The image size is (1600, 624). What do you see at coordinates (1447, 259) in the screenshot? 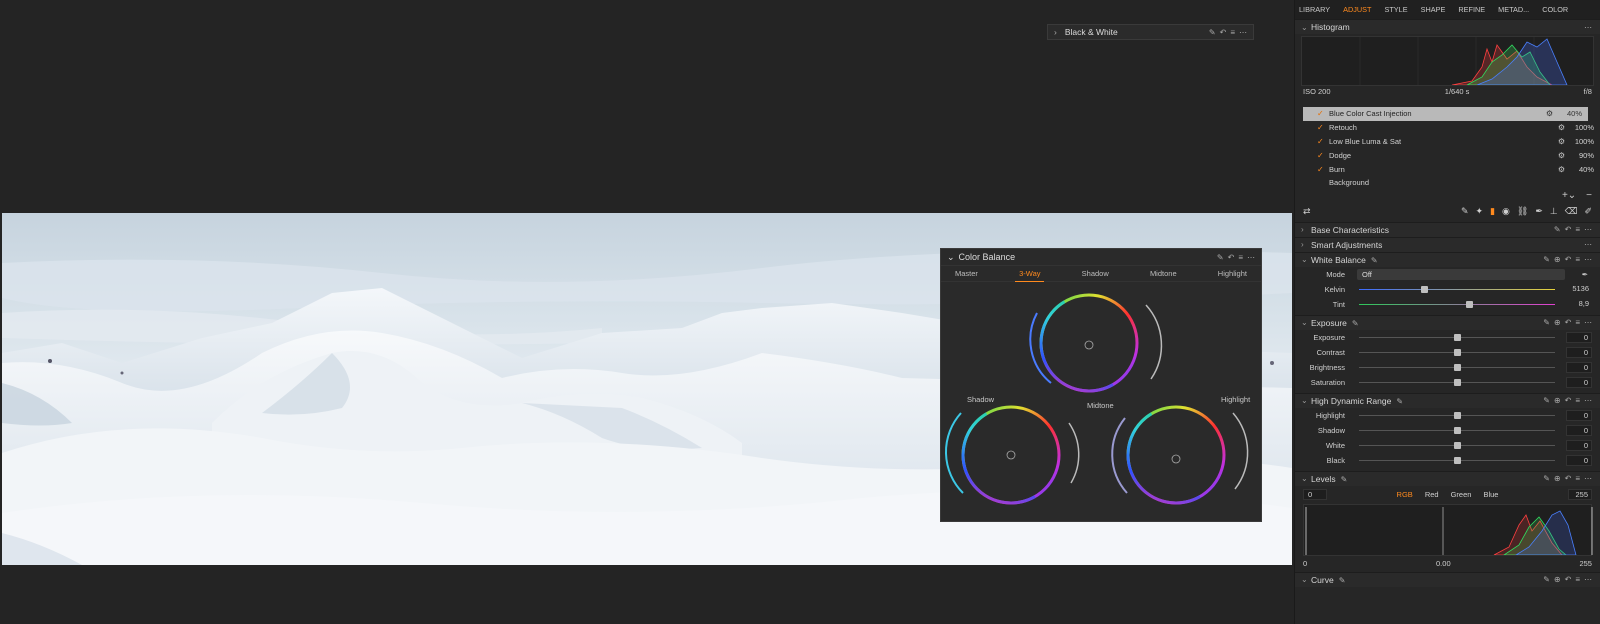
I see `white-balance-header: ⌄ White Balance ✎ ✎ ⊕ ↶ ≡ ⋯` at bounding box center [1447, 259].